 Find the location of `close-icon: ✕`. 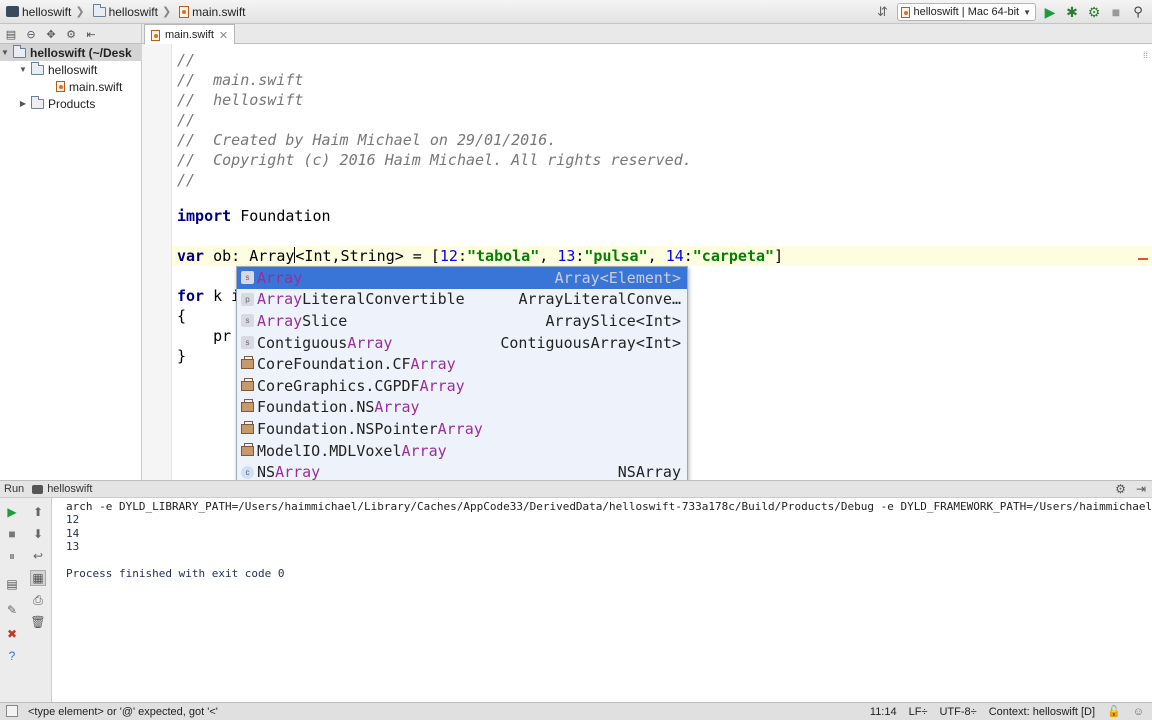

close-icon: ✕ is located at coordinates (223, 35).